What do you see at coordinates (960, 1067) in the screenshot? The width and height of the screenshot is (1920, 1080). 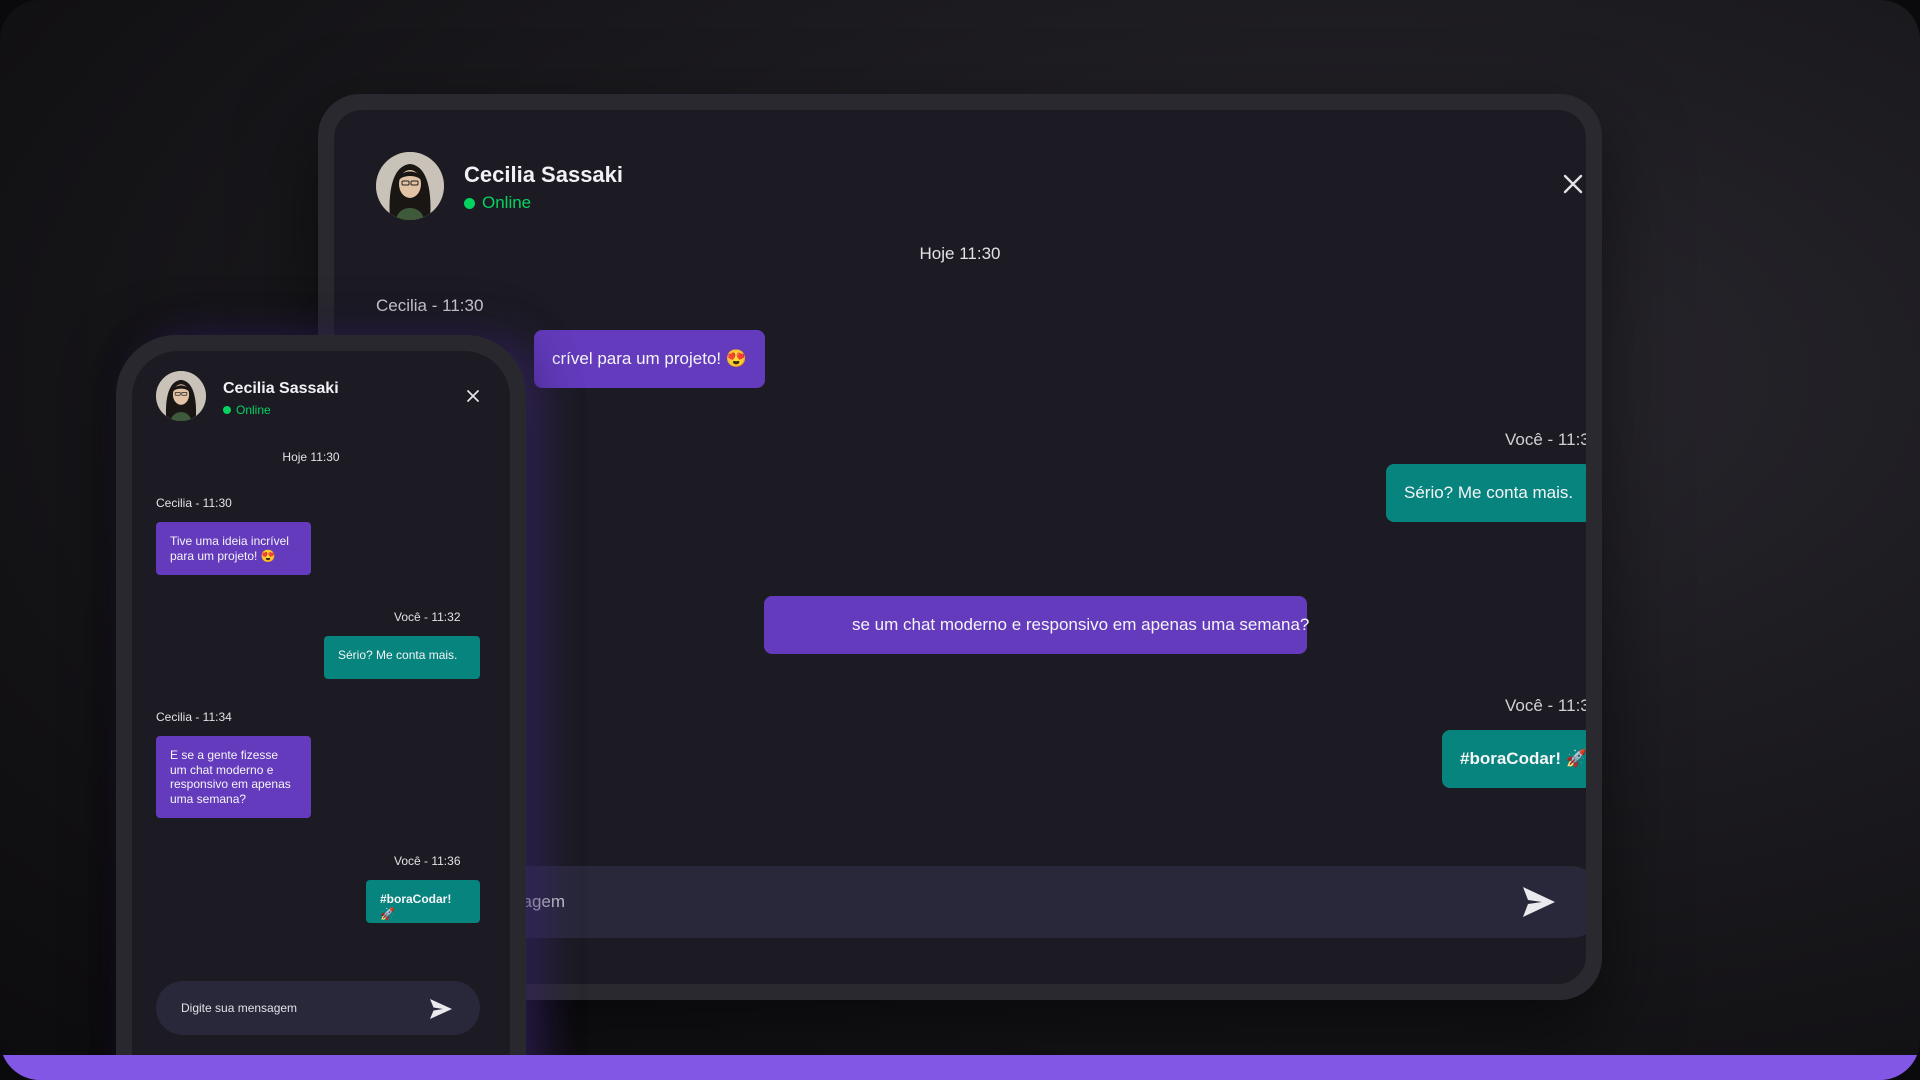 I see `brand-accent-bar` at bounding box center [960, 1067].